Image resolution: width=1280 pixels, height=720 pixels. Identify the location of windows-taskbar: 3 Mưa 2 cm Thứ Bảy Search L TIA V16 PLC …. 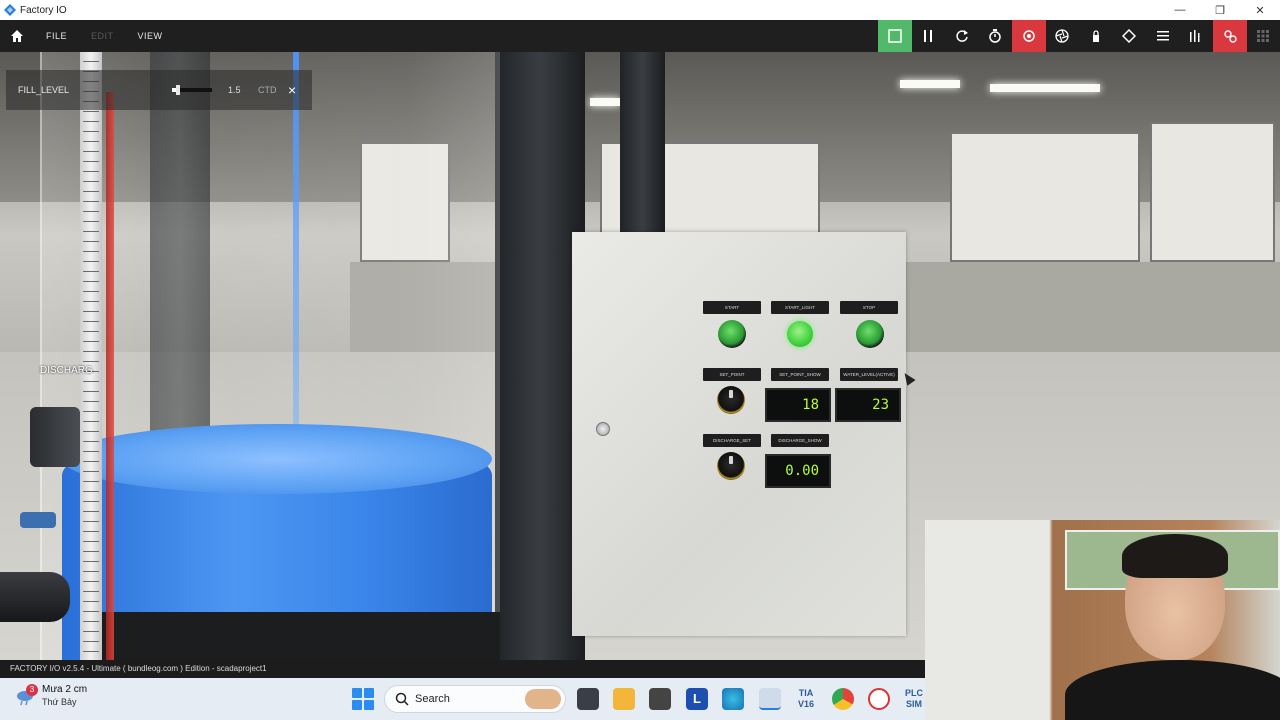
(462, 699).